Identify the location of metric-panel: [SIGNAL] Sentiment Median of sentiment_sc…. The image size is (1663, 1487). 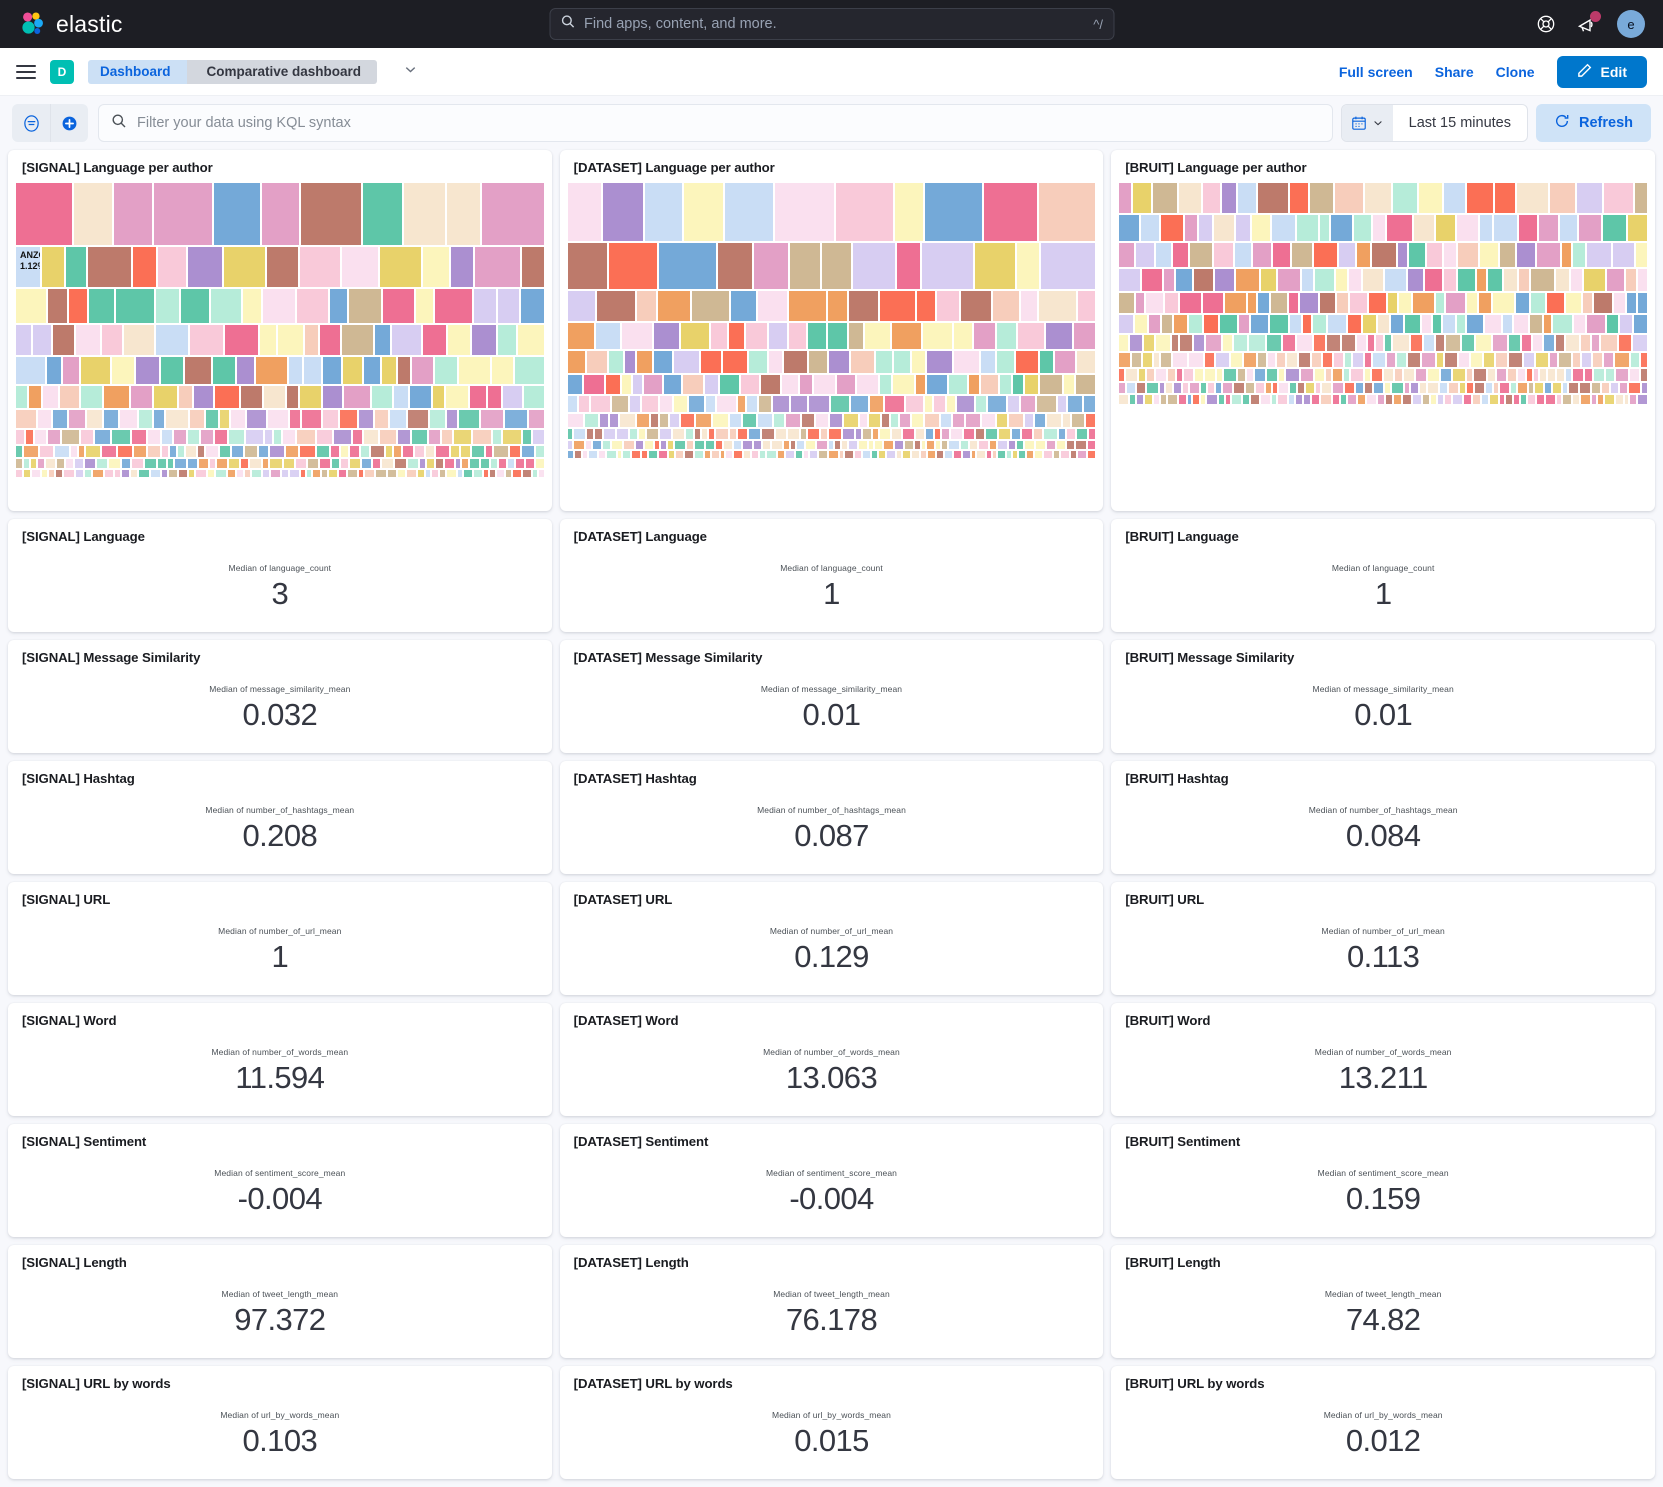
(280, 1180).